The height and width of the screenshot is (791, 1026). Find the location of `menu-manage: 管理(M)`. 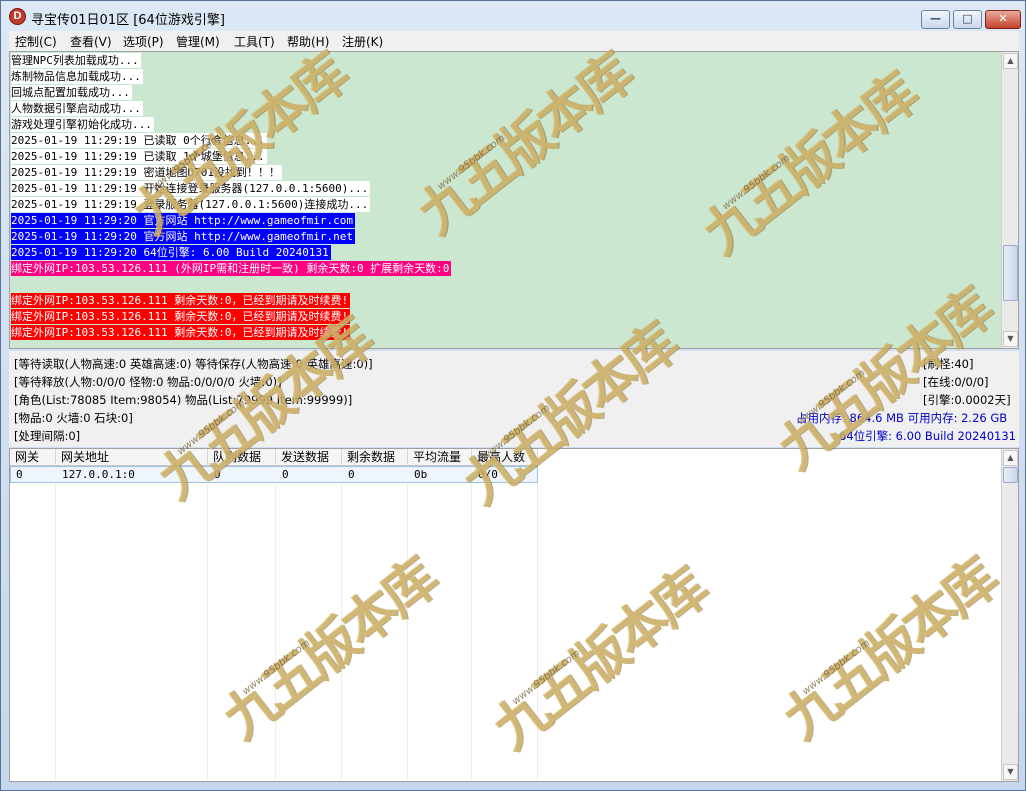

menu-manage: 管理(M) is located at coordinates (198, 41).